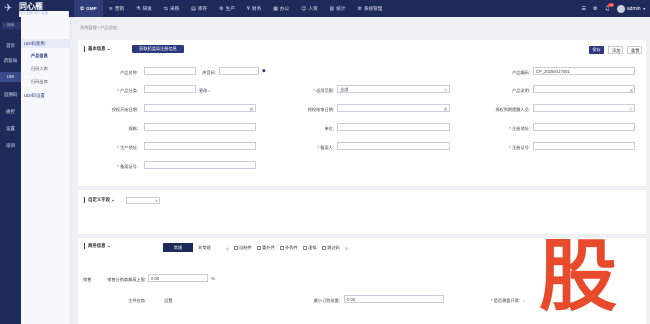 The width and height of the screenshot is (650, 324). I want to click on app-logo: ✈ 同心雁 设计·创新·生产·发展, so click(38, 160).